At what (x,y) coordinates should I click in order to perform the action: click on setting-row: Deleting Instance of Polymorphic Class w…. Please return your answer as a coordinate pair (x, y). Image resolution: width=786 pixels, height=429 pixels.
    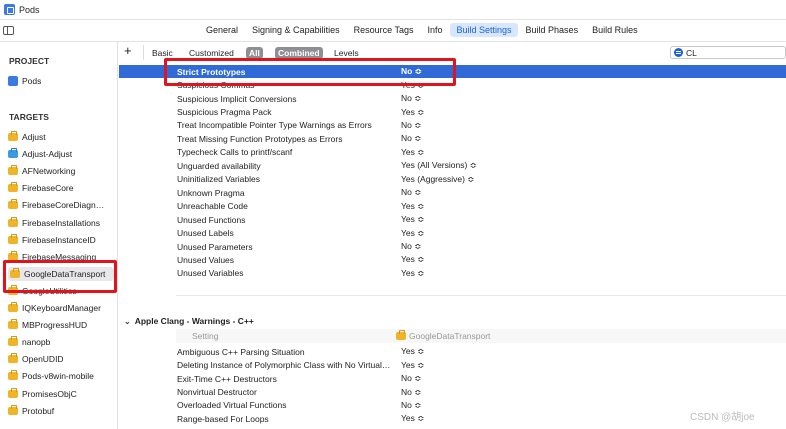
    Looking at the image, I should click on (481, 364).